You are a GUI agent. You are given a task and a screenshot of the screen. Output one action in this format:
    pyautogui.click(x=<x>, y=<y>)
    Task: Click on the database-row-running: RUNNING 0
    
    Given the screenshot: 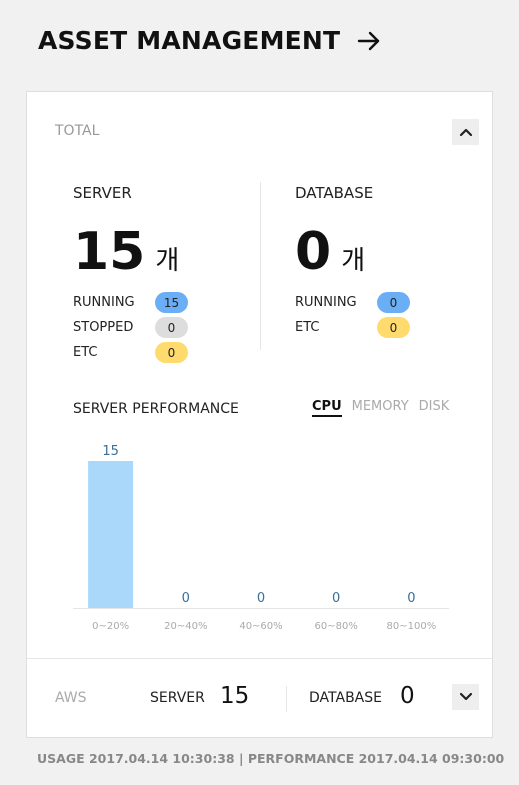 What is the action you would take?
    pyautogui.click(x=352, y=302)
    